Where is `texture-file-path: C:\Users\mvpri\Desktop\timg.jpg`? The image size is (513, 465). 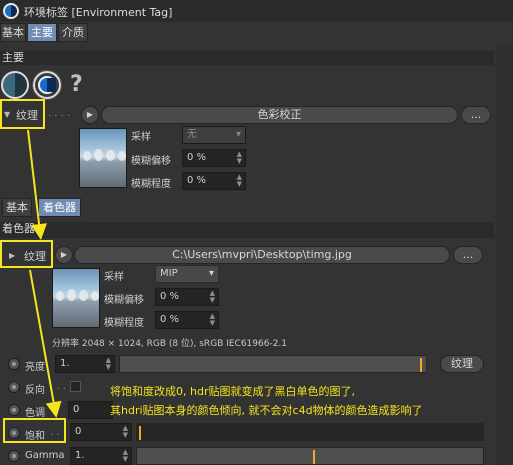
texture-file-path: C:\Users\mvpri\Desktop\timg.jpg is located at coordinates (262, 255).